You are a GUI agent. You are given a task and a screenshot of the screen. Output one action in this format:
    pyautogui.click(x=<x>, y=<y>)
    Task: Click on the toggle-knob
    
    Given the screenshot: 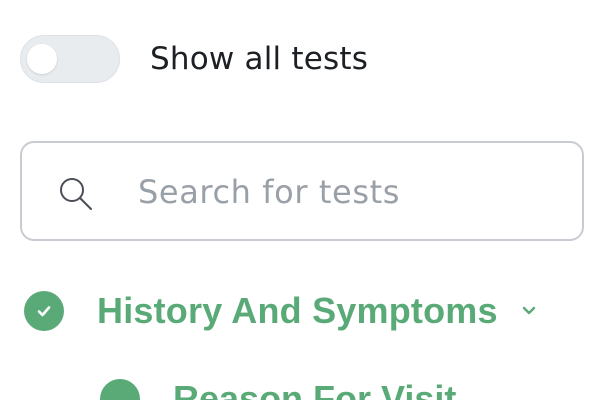 What is the action you would take?
    pyautogui.click(x=42, y=59)
    